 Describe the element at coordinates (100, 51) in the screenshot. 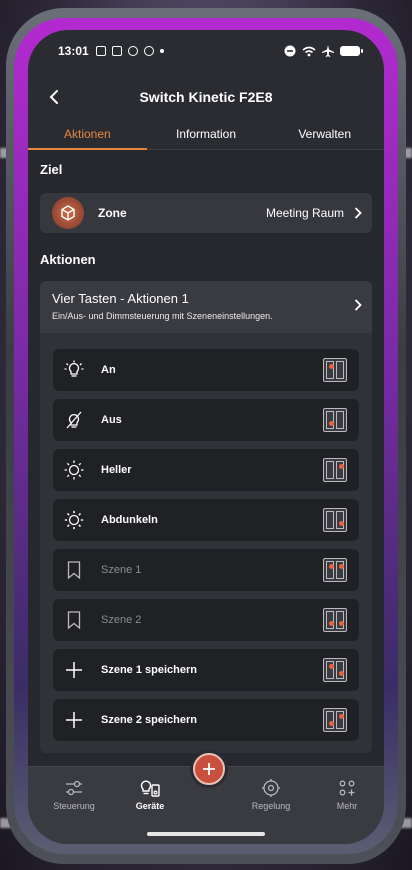

I see `notification-icon` at that location.